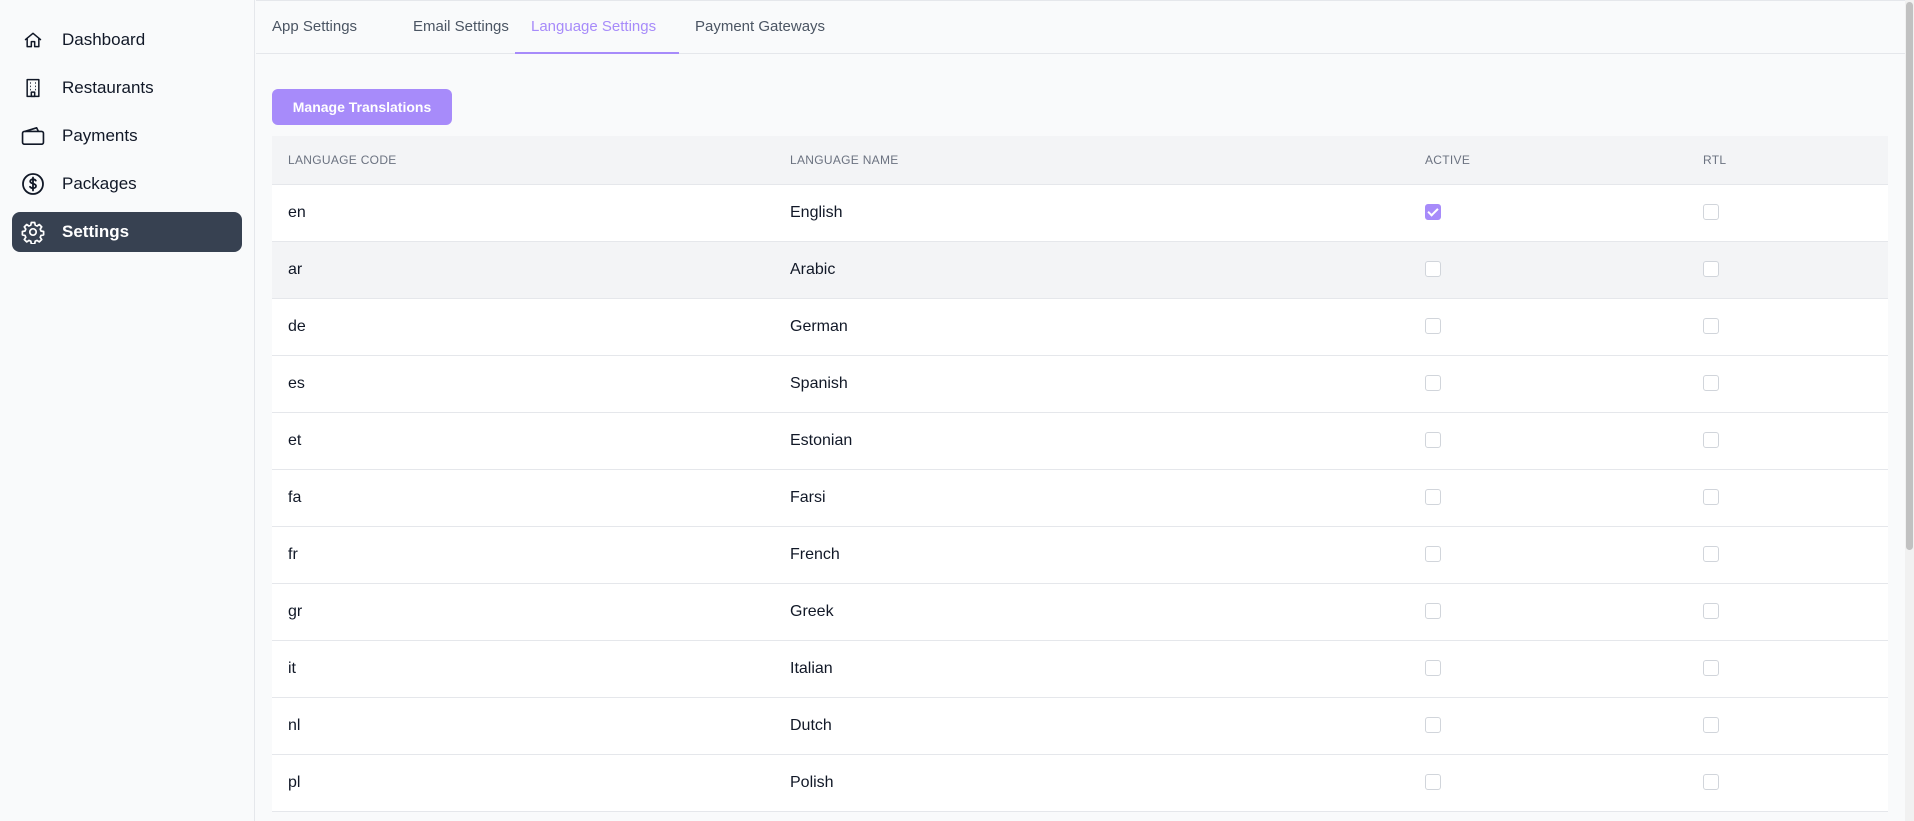  Describe the element at coordinates (1787, 160) in the screenshot. I see `column-header-rtl: RTL` at that location.